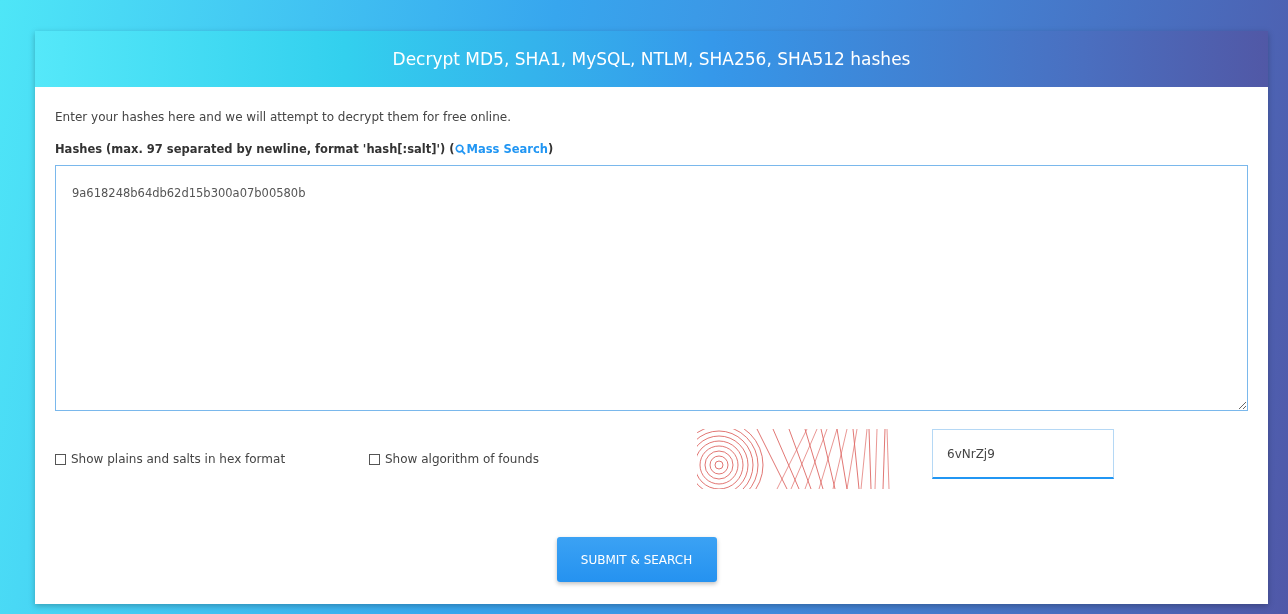 The height and width of the screenshot is (614, 1288). Describe the element at coordinates (283, 117) in the screenshot. I see `intro-text: Enter your hashes here and we will attempt to decrypt them for free online.` at that location.